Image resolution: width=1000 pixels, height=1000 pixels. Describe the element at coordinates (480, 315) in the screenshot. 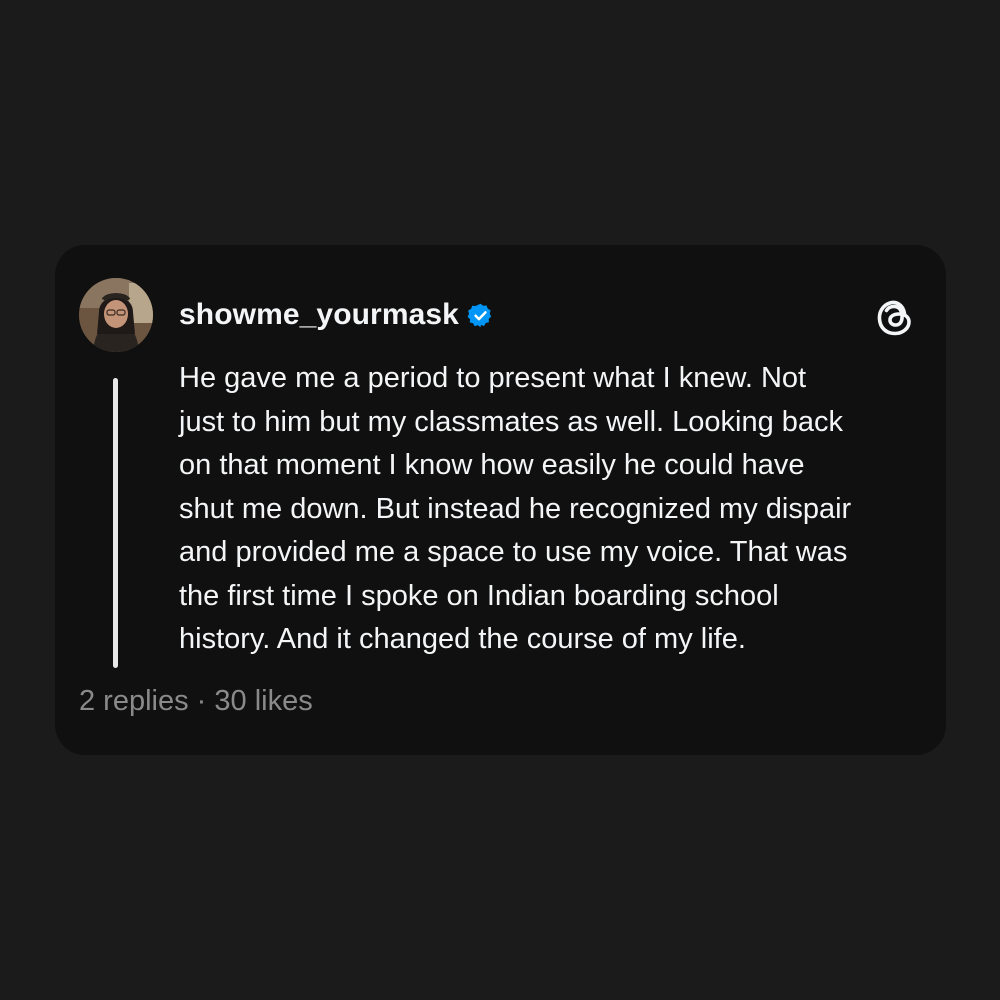

I see `verified-badge-icon` at that location.